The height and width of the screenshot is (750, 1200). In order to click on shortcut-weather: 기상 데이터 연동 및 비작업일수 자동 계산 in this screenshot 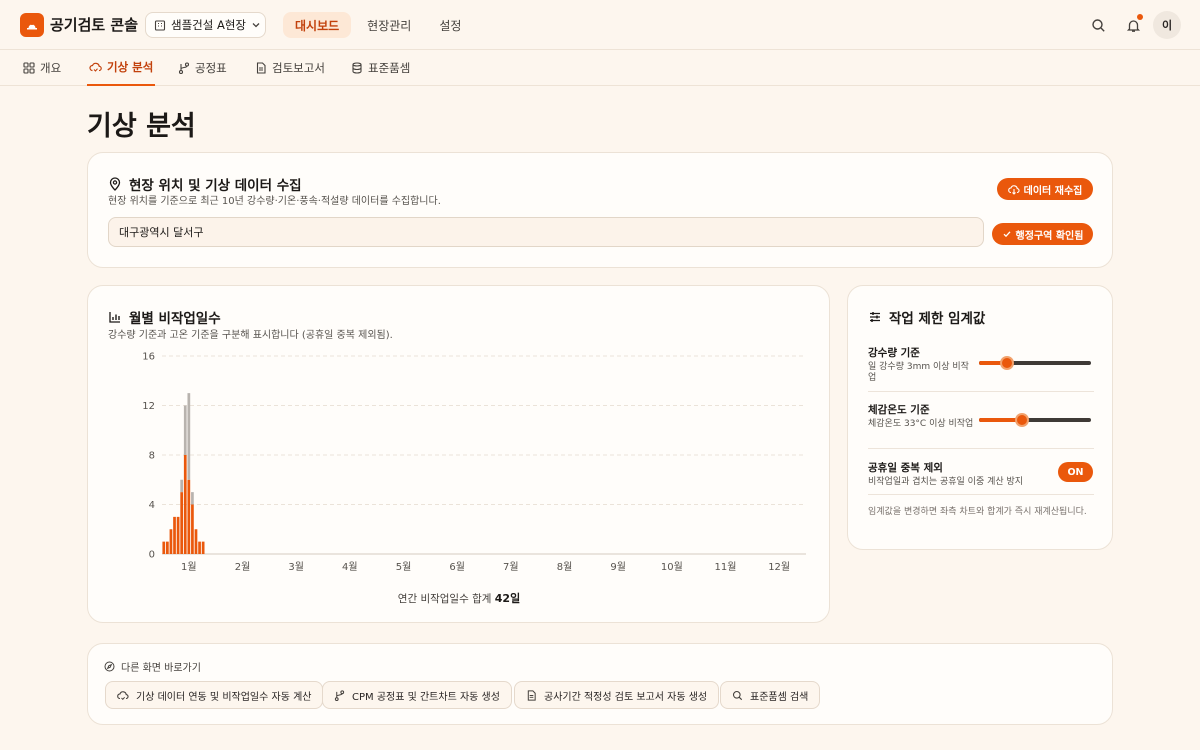, I will do `click(214, 695)`.